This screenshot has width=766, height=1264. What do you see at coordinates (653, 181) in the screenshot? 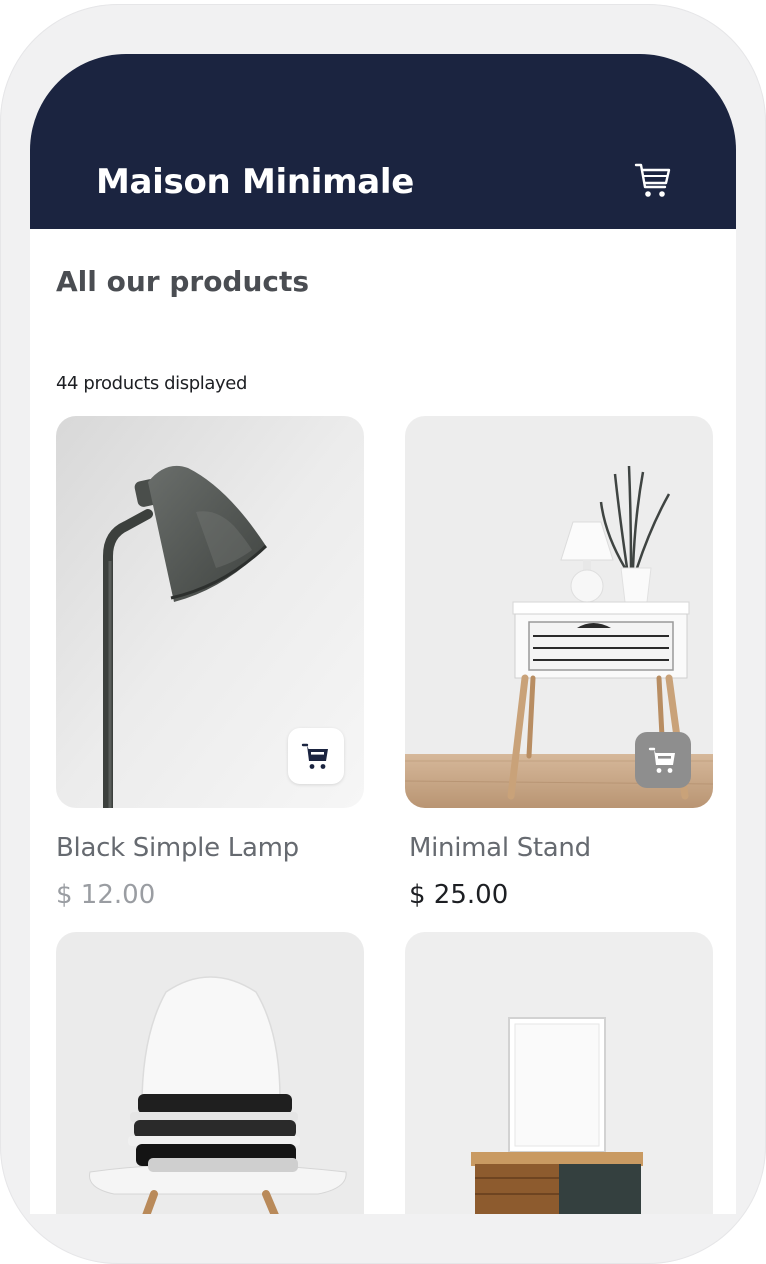
I see `shopping-cart-icon` at bounding box center [653, 181].